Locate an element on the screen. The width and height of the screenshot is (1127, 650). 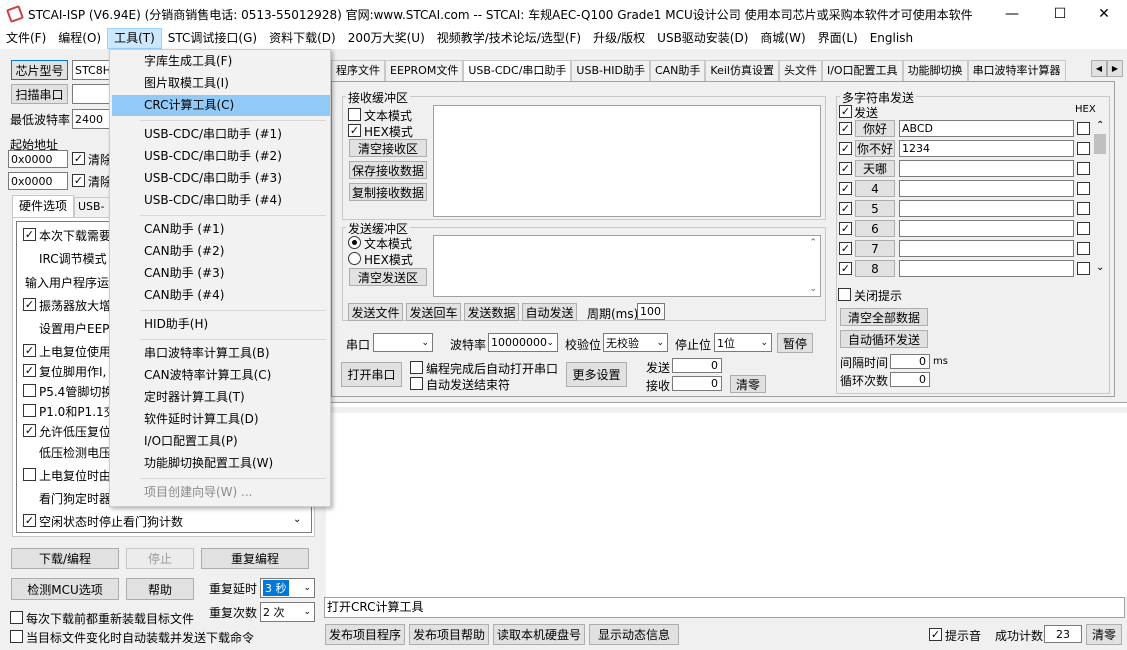
multi-scrollbar: ⌃ ⌄ is located at coordinates (1100, 199).